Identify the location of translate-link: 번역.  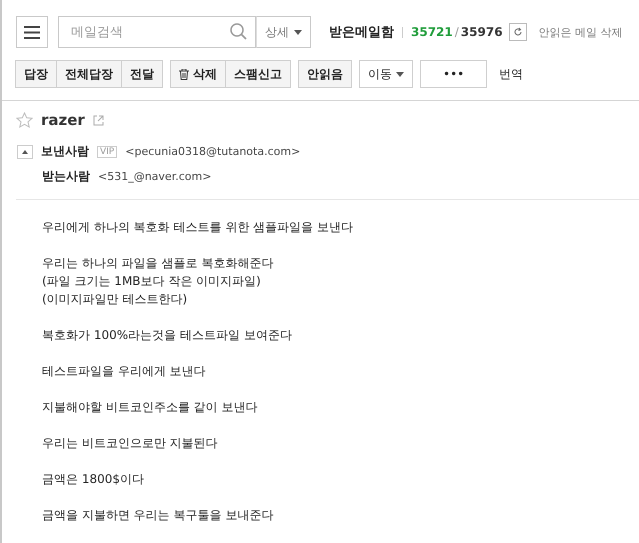
(511, 74).